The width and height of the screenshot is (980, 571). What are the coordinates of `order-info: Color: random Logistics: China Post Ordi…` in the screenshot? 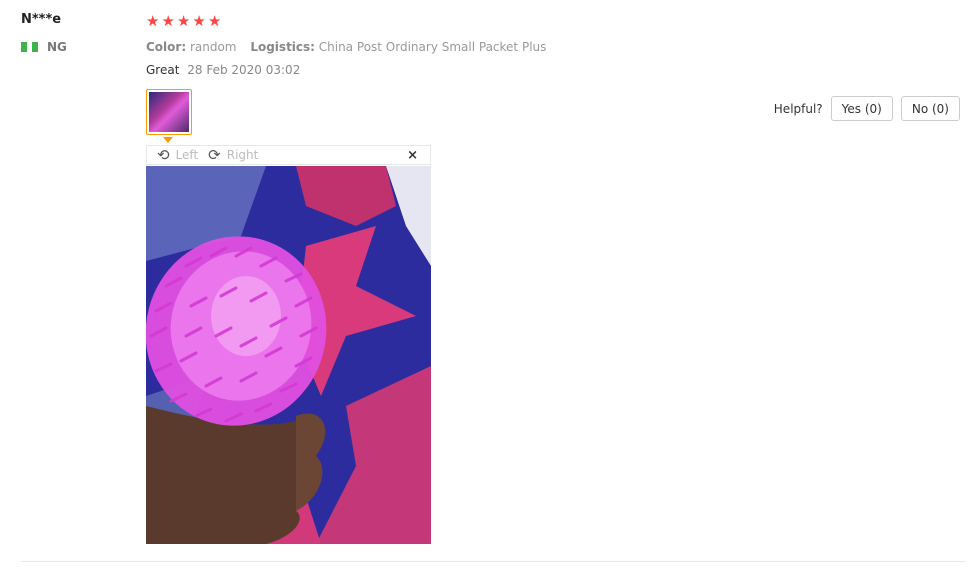 It's located at (556, 47).